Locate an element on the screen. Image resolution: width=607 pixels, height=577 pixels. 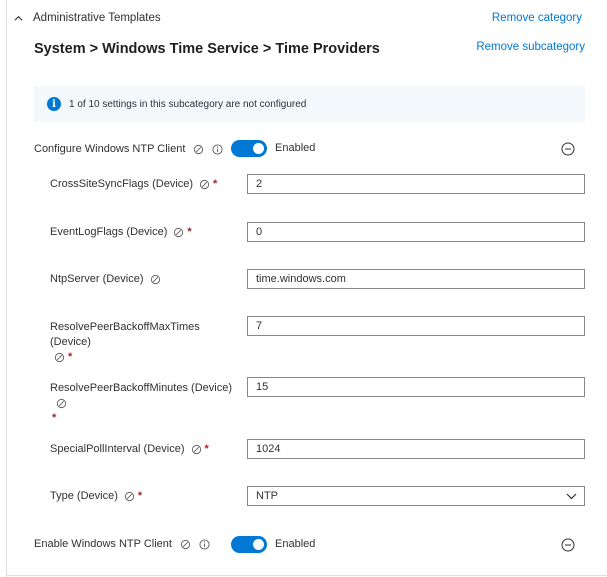
setting-row-enable-ntp-client: Enable Windows NTP Client is located at coordinates (122, 544).